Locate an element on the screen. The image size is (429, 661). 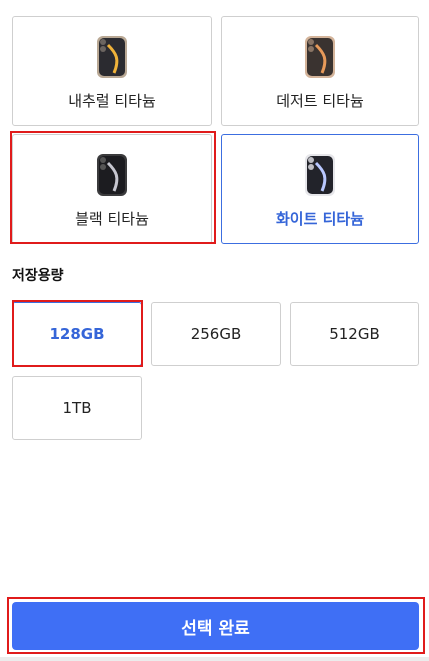
color-option-white-titanium: 화이트 티타늄 is located at coordinates (320, 189).